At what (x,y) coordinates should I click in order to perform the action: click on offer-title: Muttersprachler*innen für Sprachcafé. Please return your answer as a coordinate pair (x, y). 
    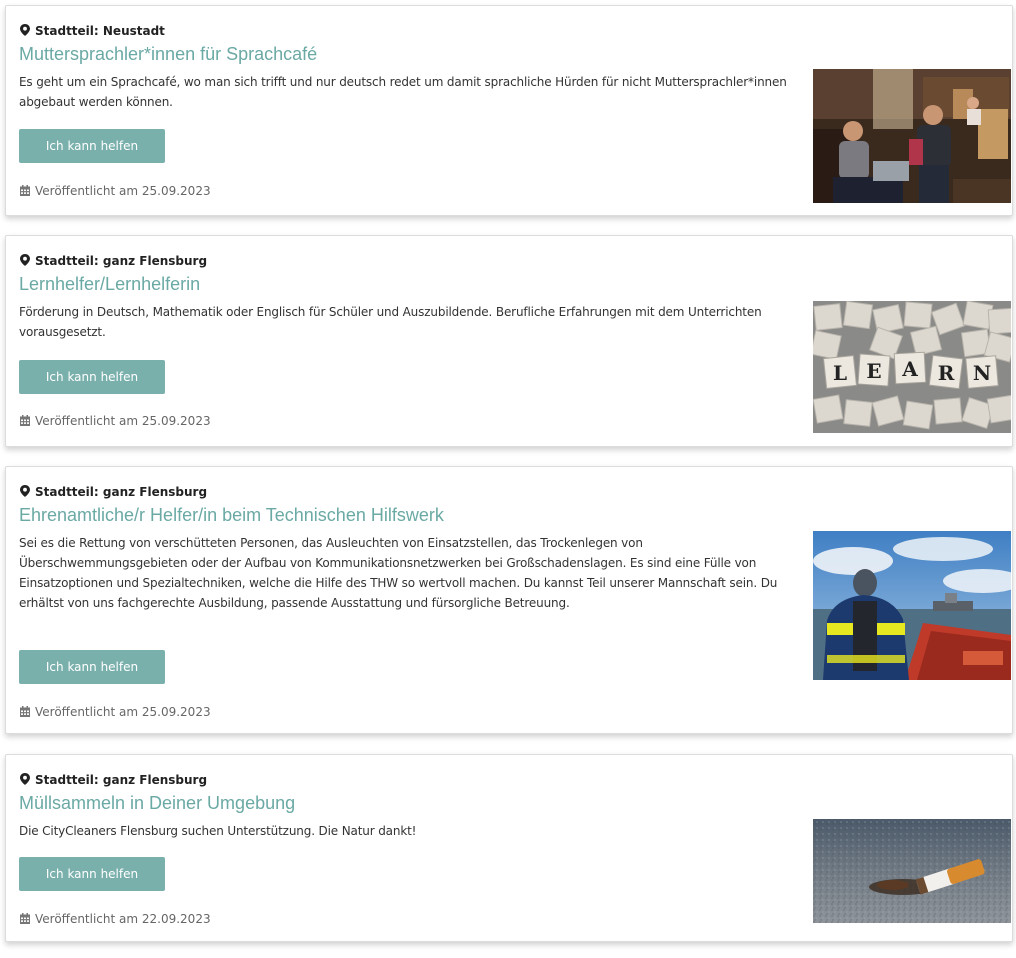
    Looking at the image, I should click on (168, 54).